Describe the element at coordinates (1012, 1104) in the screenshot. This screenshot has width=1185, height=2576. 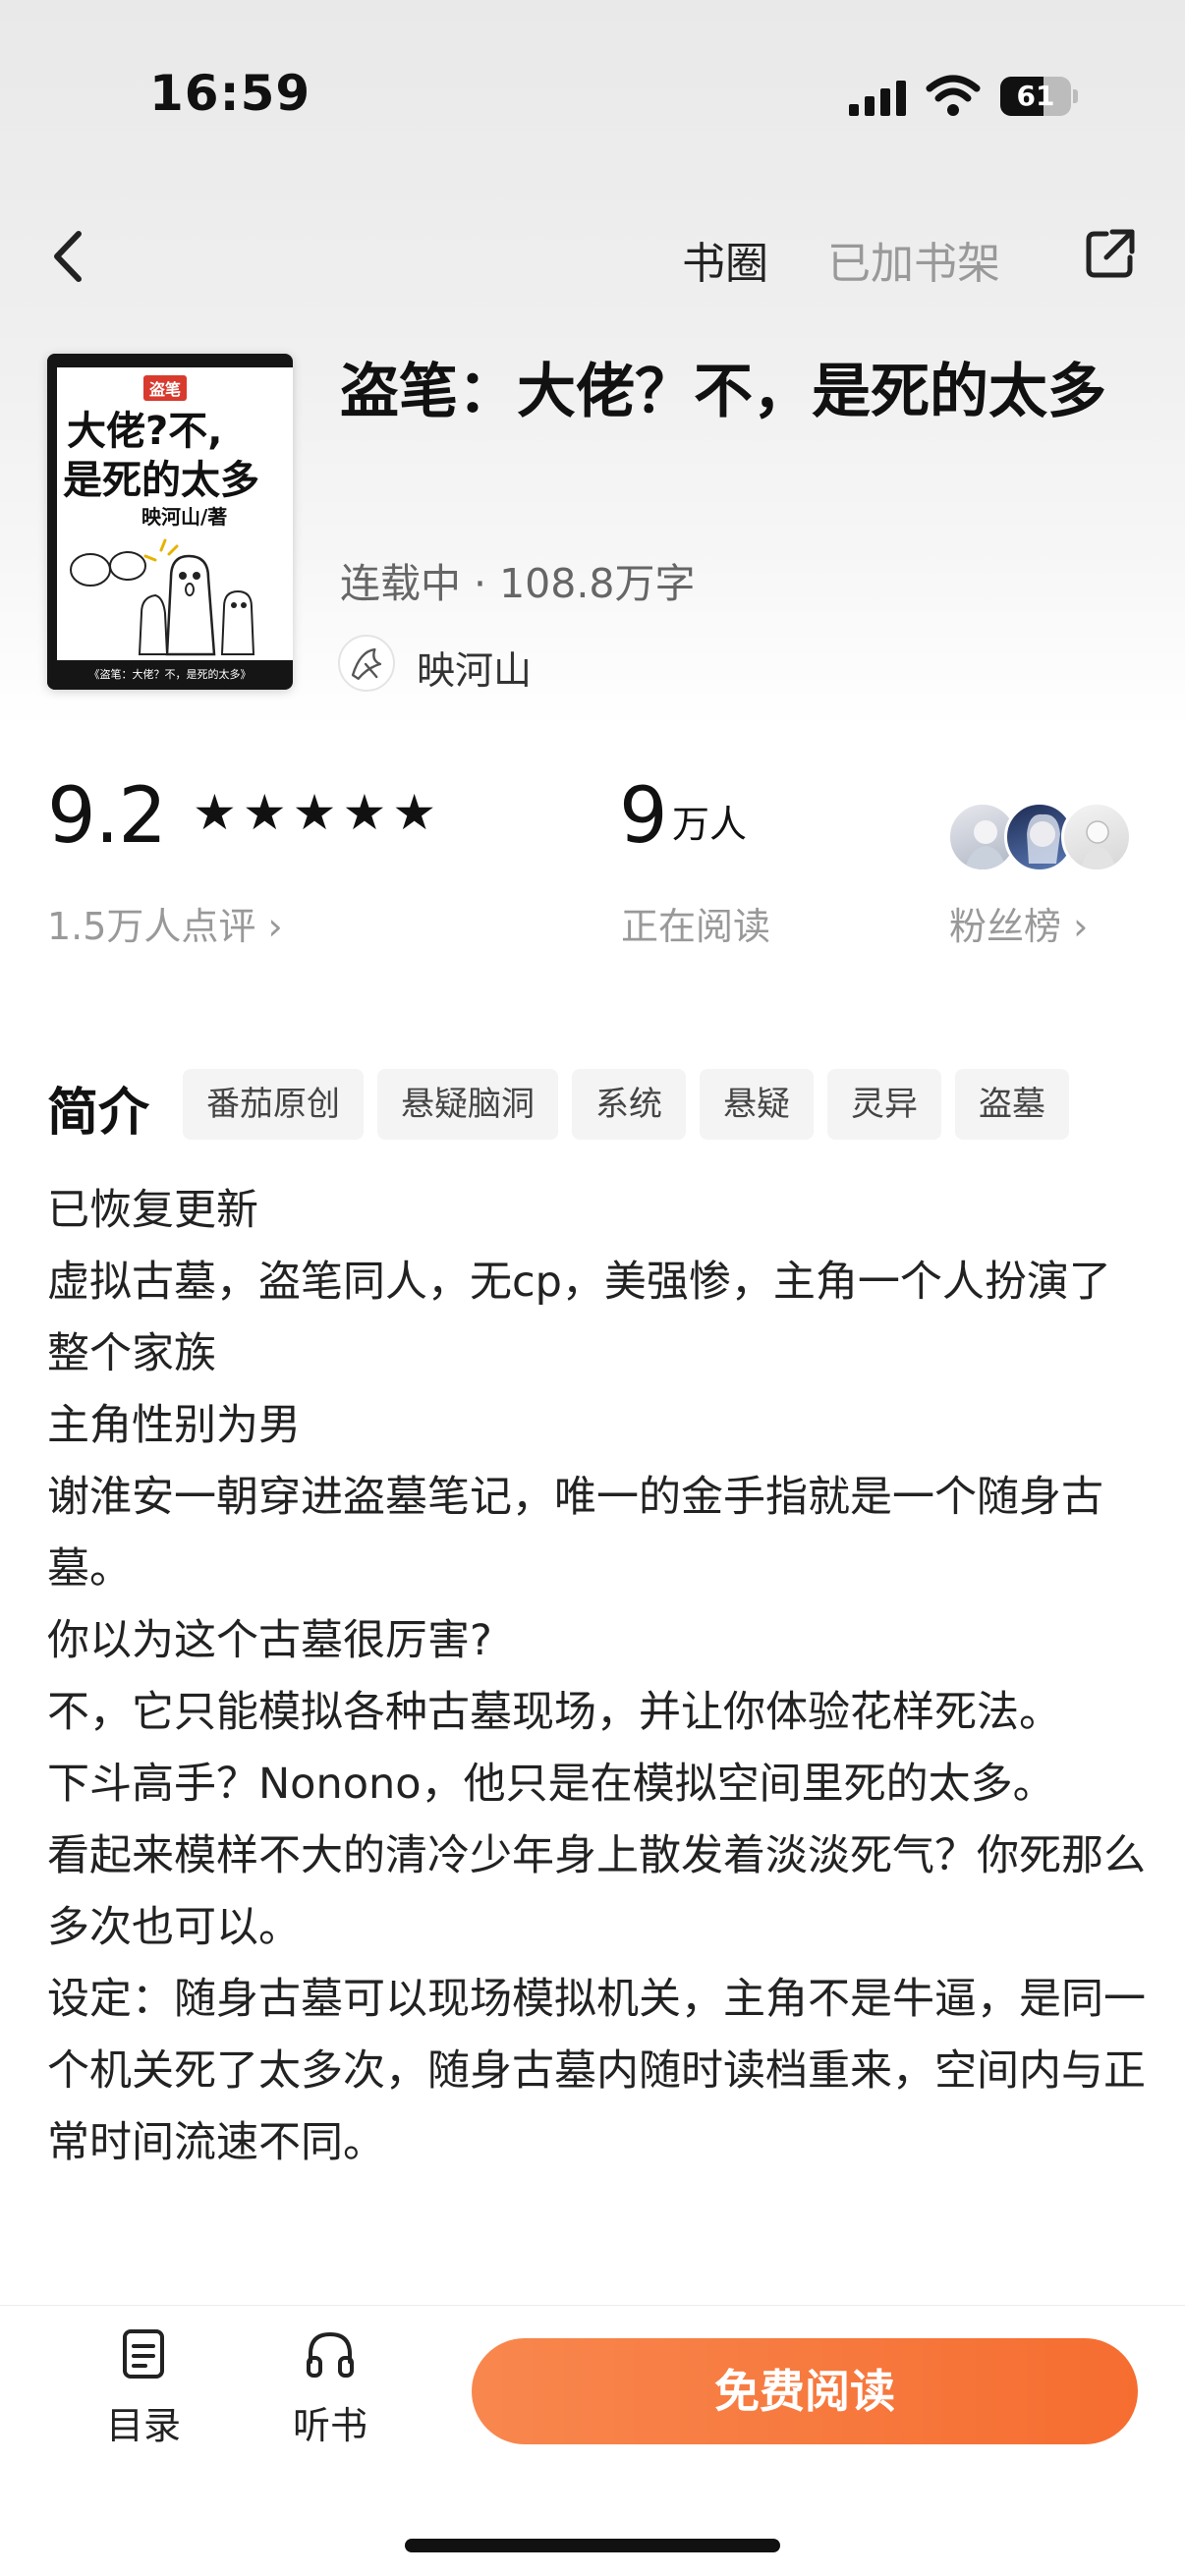
I see `tag-chip: 盗墓` at that location.